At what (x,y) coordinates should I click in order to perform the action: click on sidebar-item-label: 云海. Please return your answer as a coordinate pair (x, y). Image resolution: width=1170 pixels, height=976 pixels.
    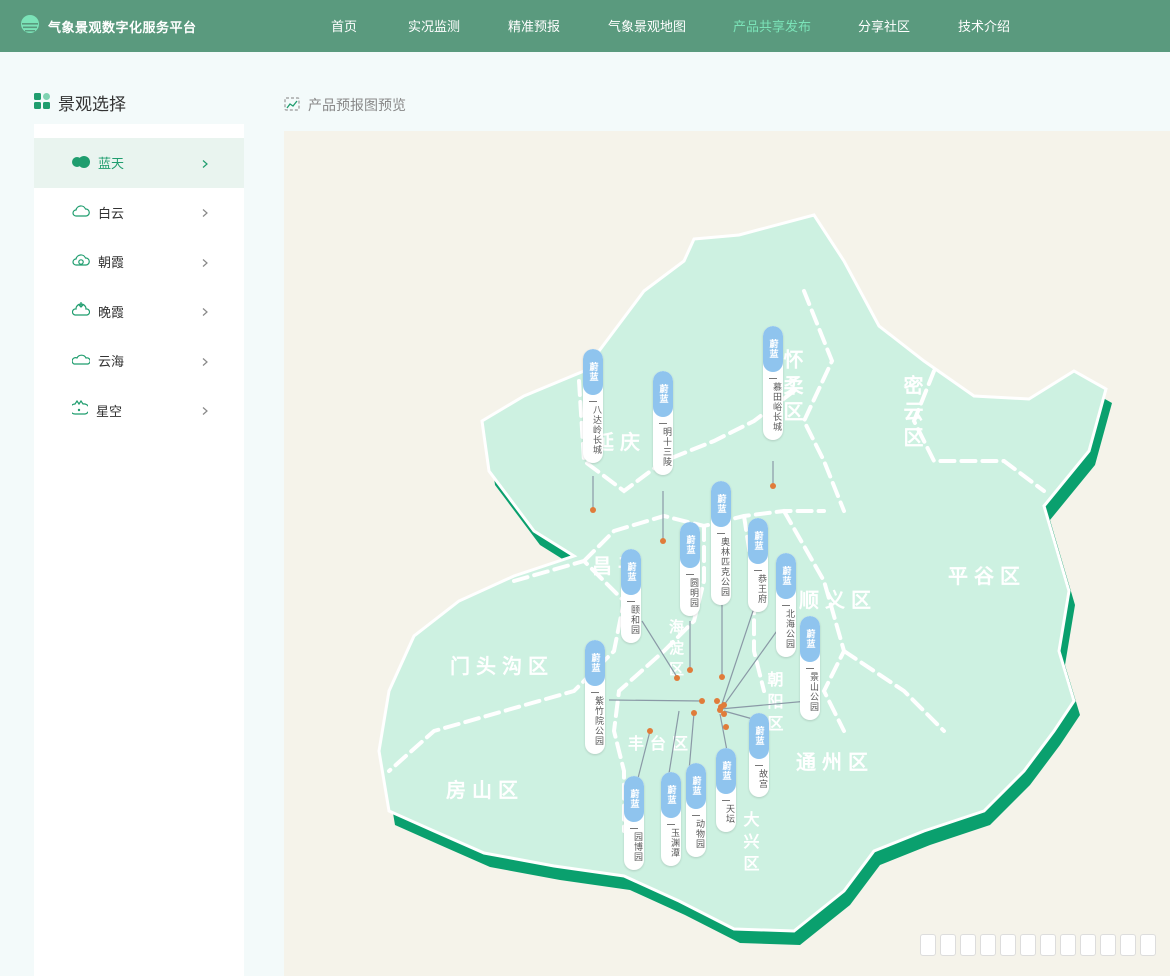
    Looking at the image, I should click on (111, 363).